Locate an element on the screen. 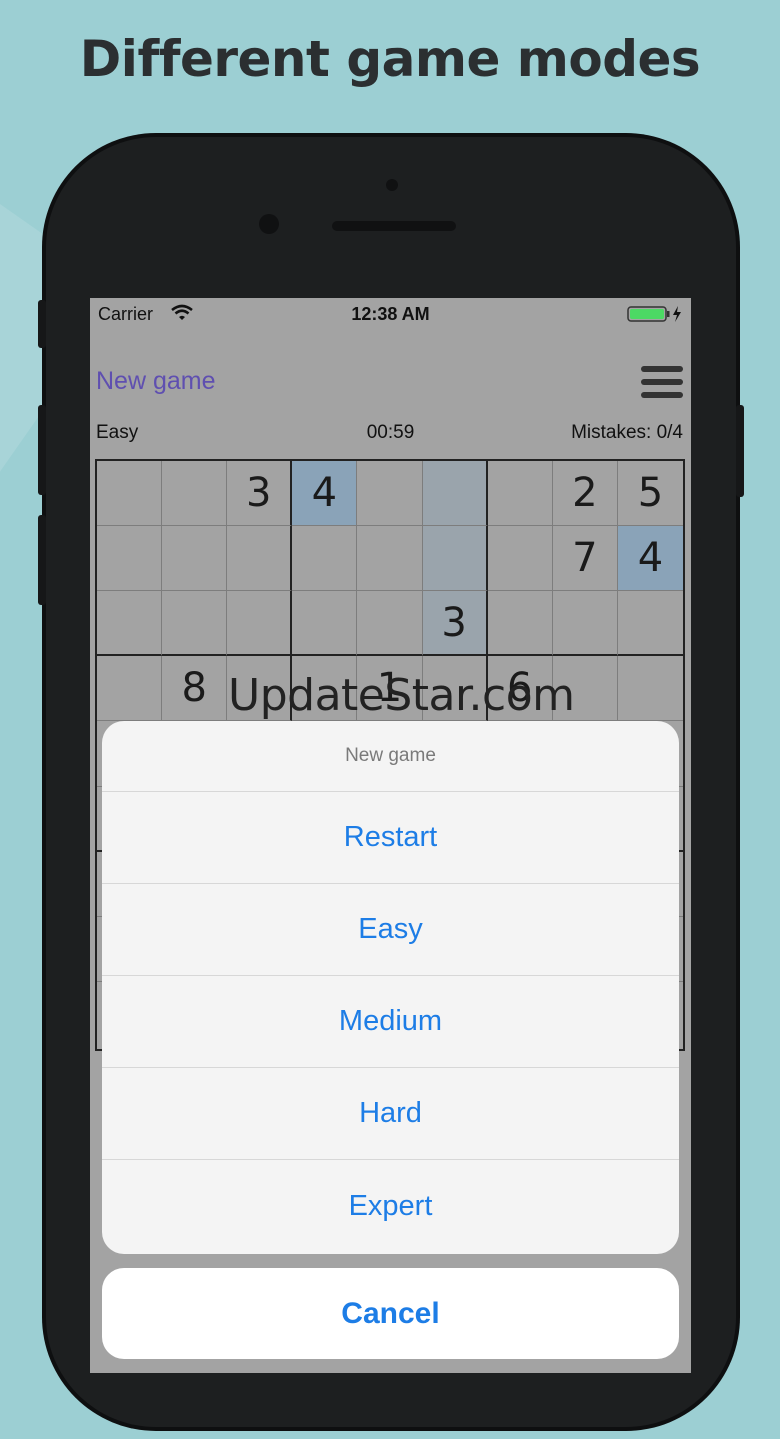 The image size is (780, 1439). mistakes-label: Mistakes: 0/4 is located at coordinates (627, 432).